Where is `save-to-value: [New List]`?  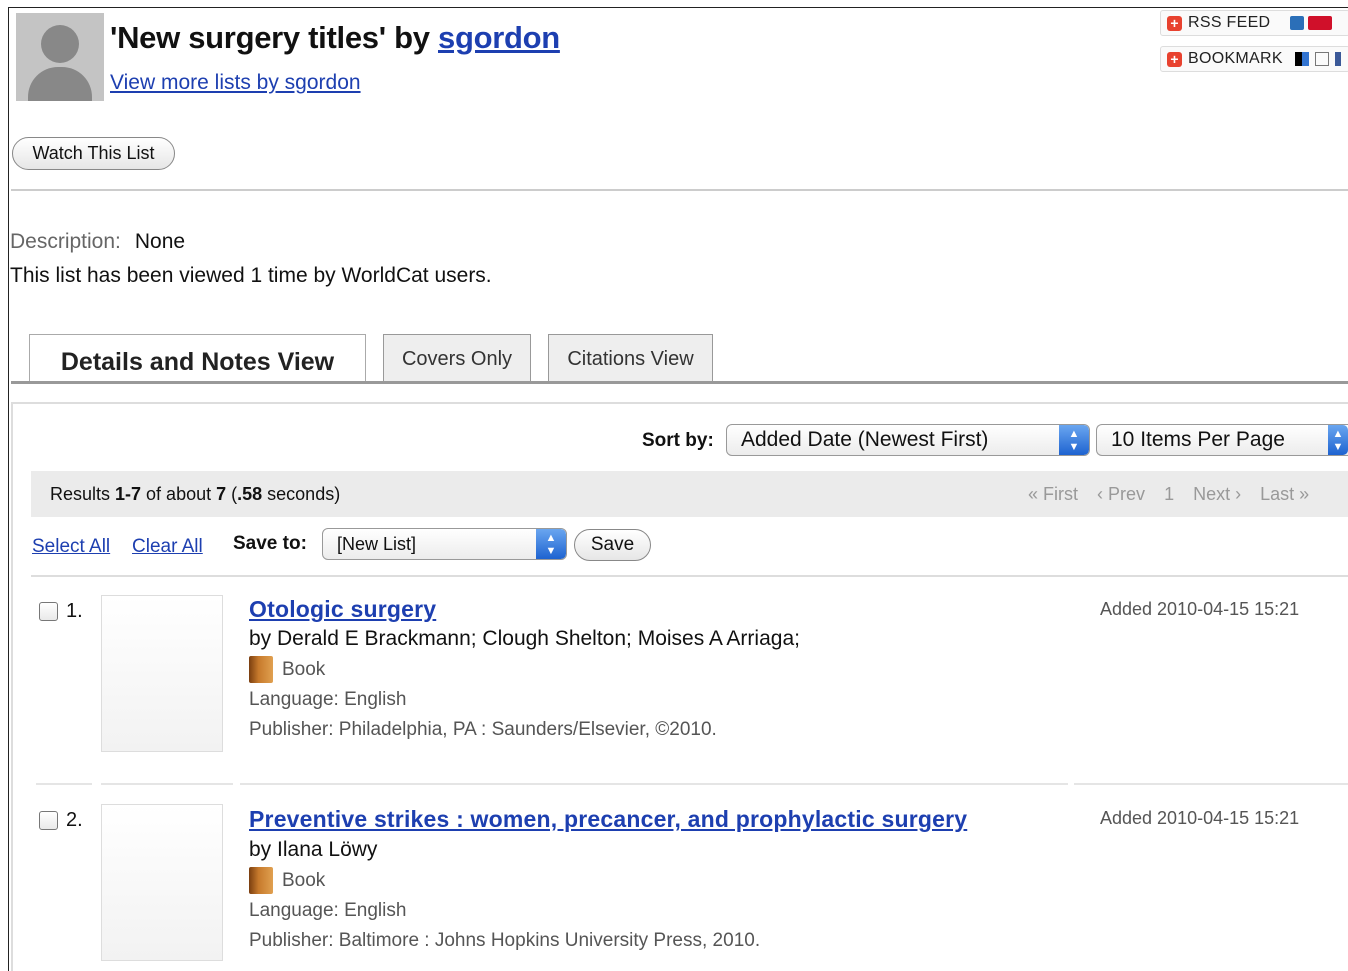 save-to-value: [New List] is located at coordinates (377, 544).